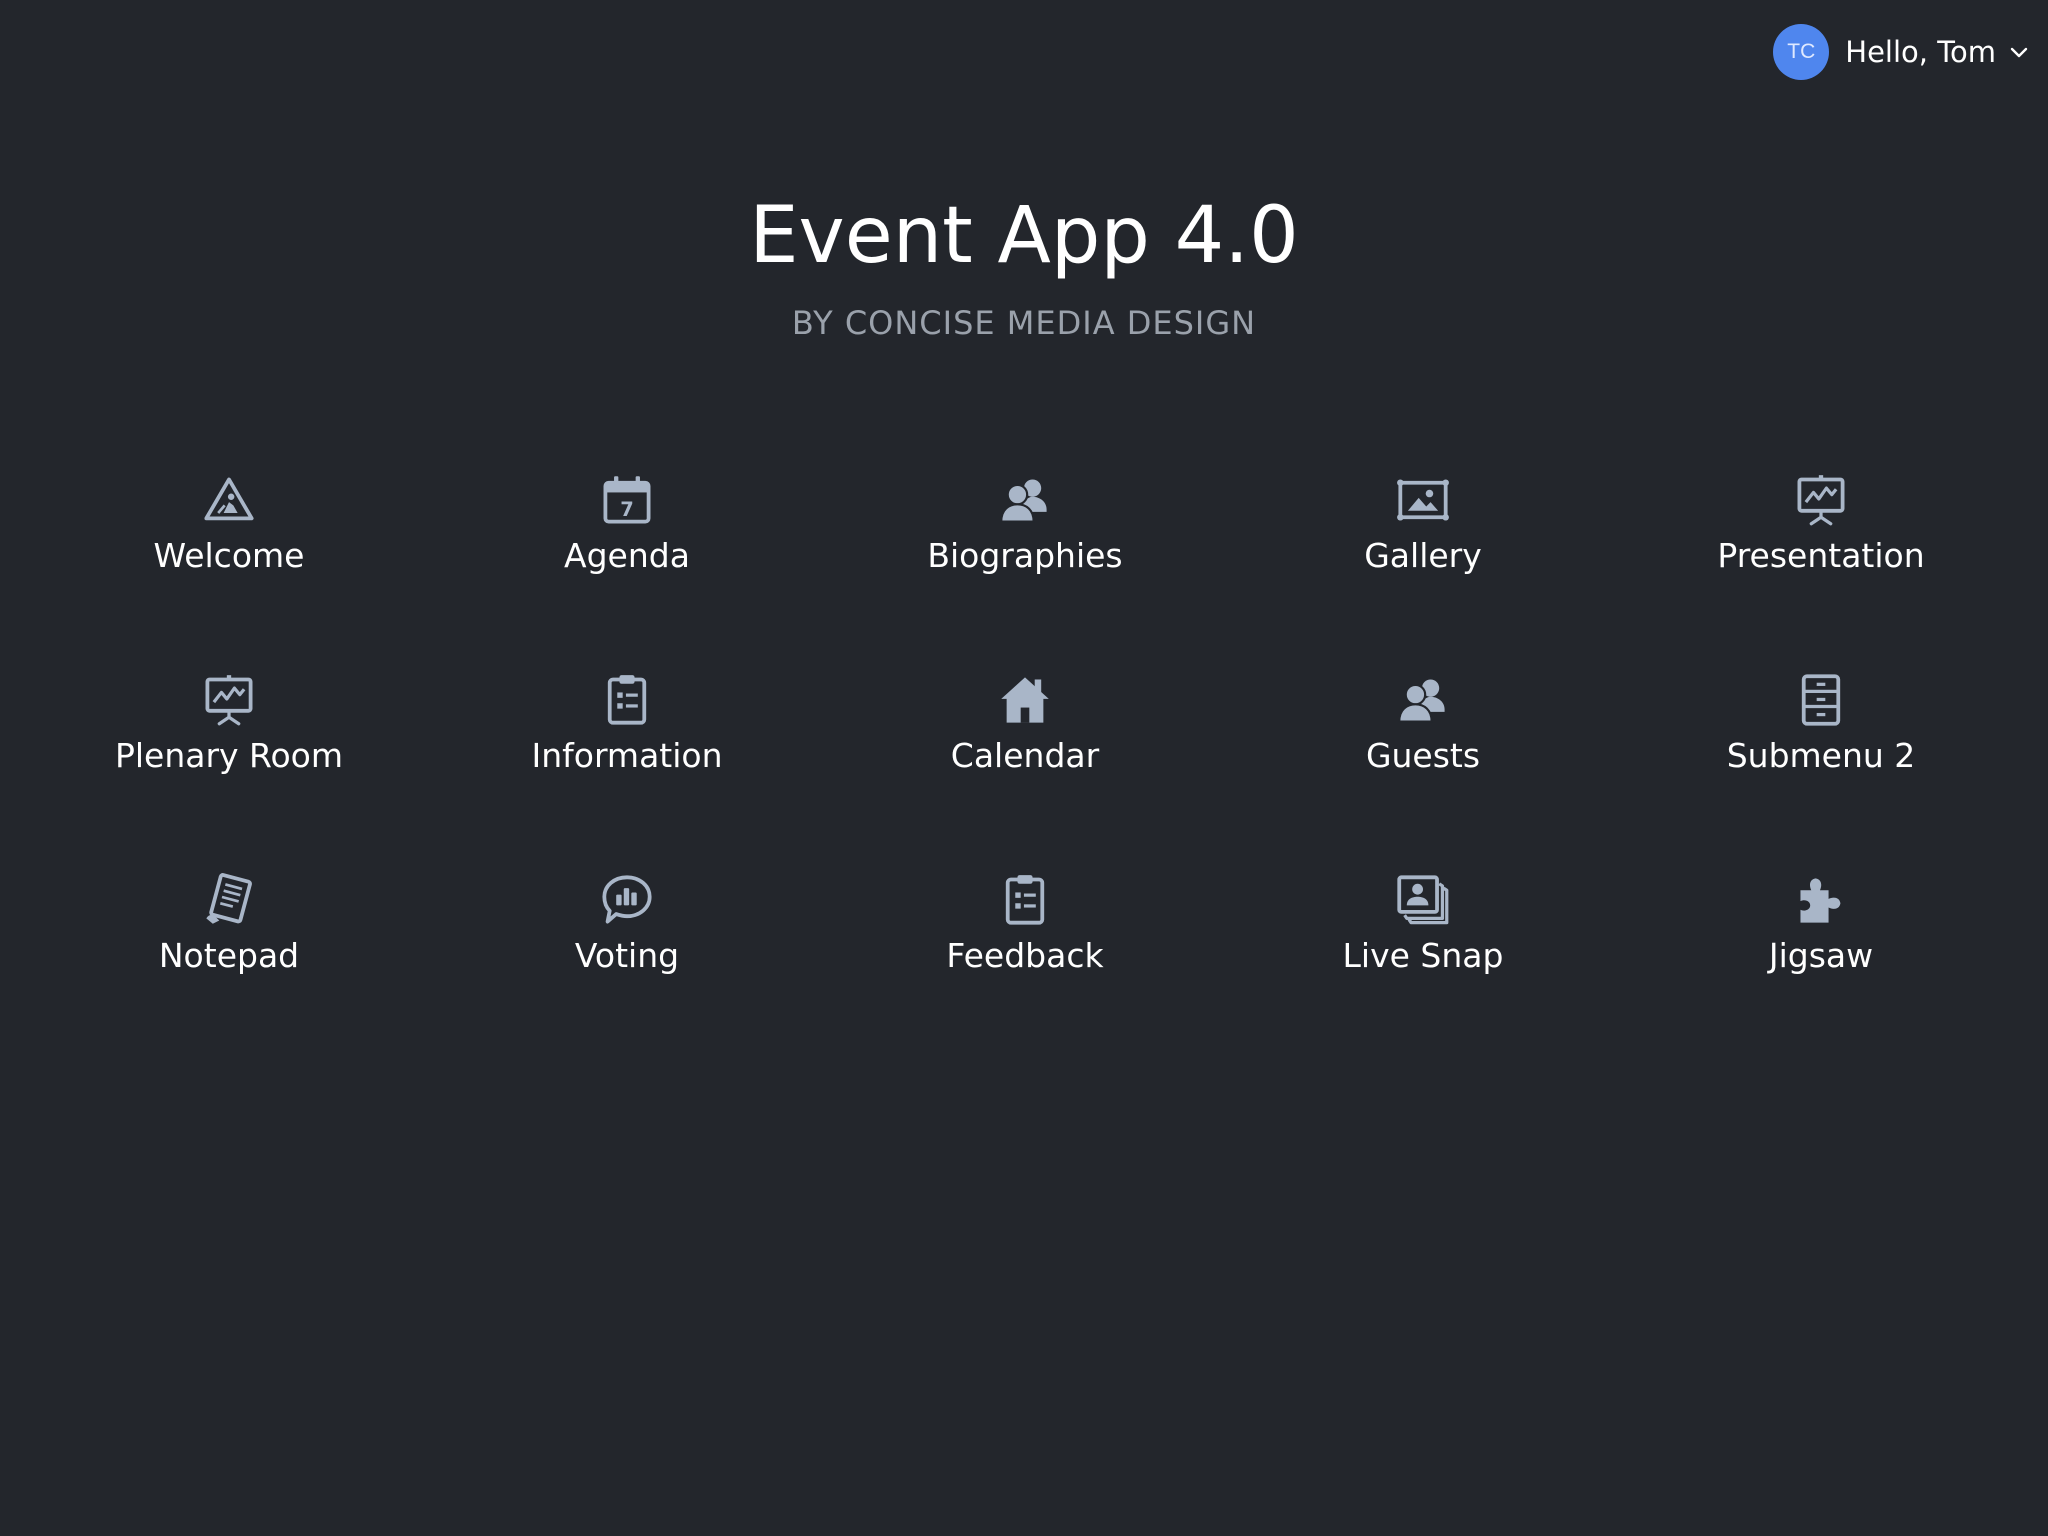  Describe the element at coordinates (229, 555) in the screenshot. I see `tile-label: Welcome` at that location.